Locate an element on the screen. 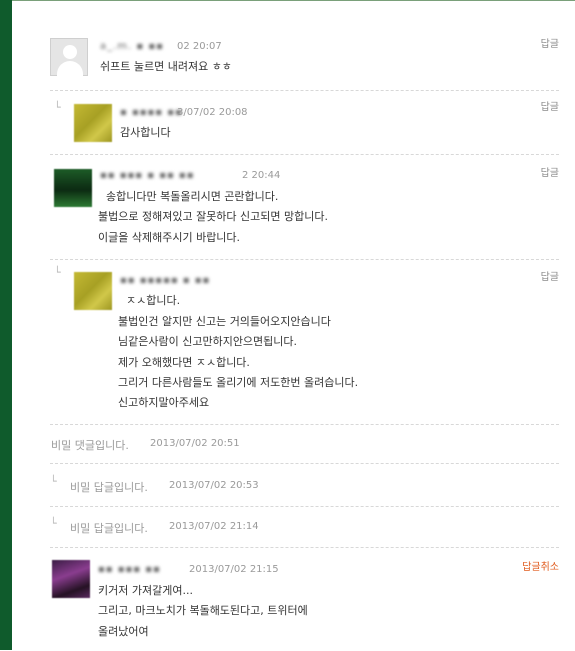  comment-text: 올려났어여 is located at coordinates (123, 631).